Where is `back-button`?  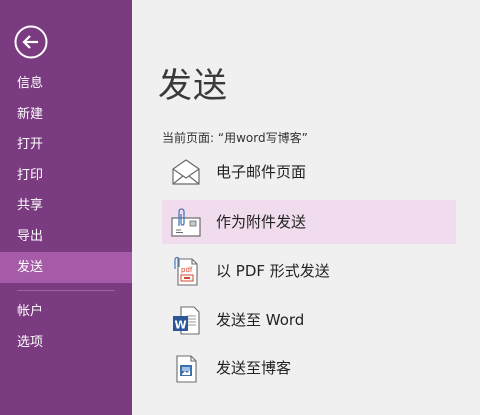
back-button is located at coordinates (31, 42).